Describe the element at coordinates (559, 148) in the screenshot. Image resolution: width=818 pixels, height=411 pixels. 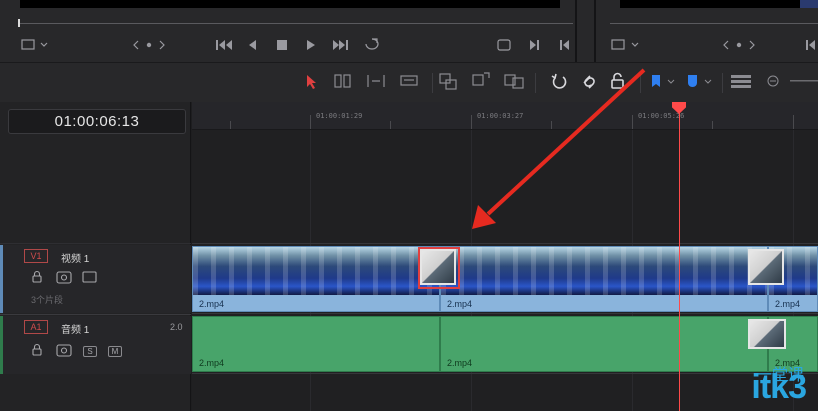
I see `annotation-arrow` at that location.